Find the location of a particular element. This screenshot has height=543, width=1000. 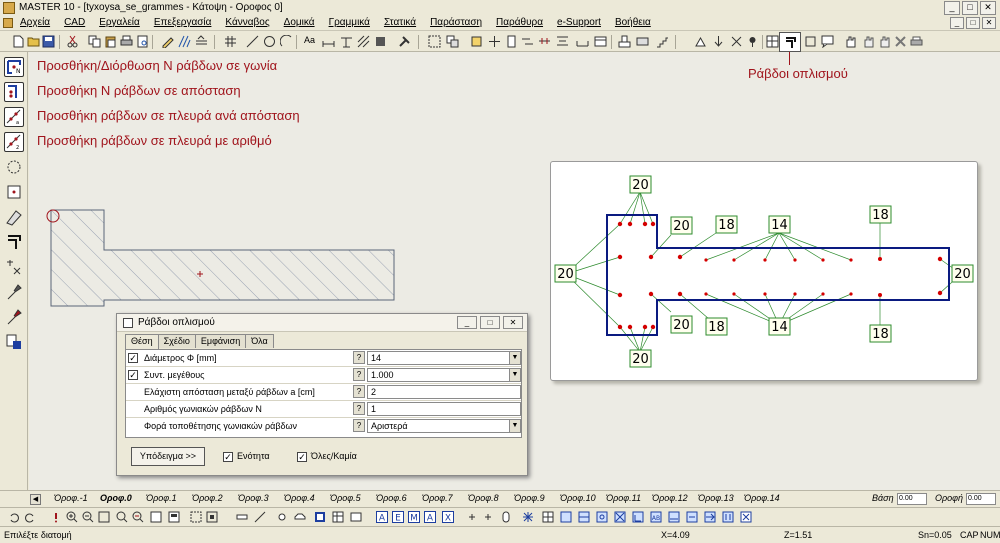

menu-files: Αρχεία is located at coordinates (35, 22).